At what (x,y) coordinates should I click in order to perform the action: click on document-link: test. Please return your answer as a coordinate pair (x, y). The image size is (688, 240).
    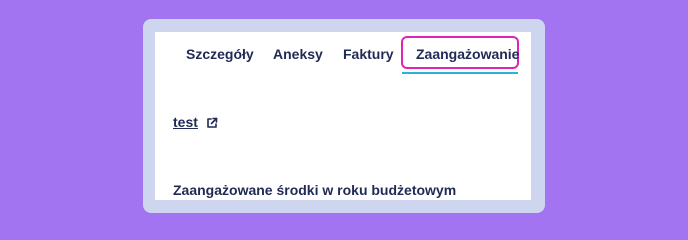
    Looking at the image, I should click on (185, 122).